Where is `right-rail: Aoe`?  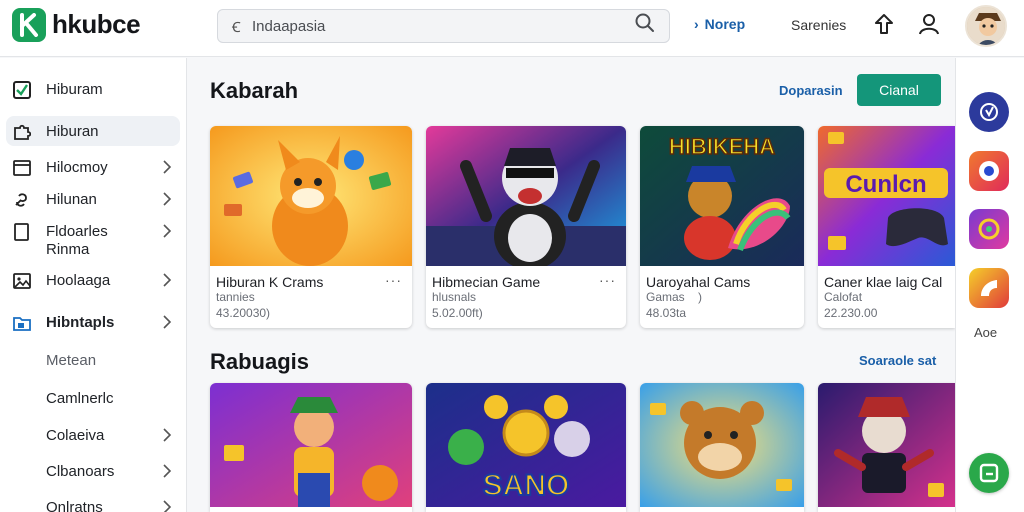 right-rail: Aoe is located at coordinates (989, 285).